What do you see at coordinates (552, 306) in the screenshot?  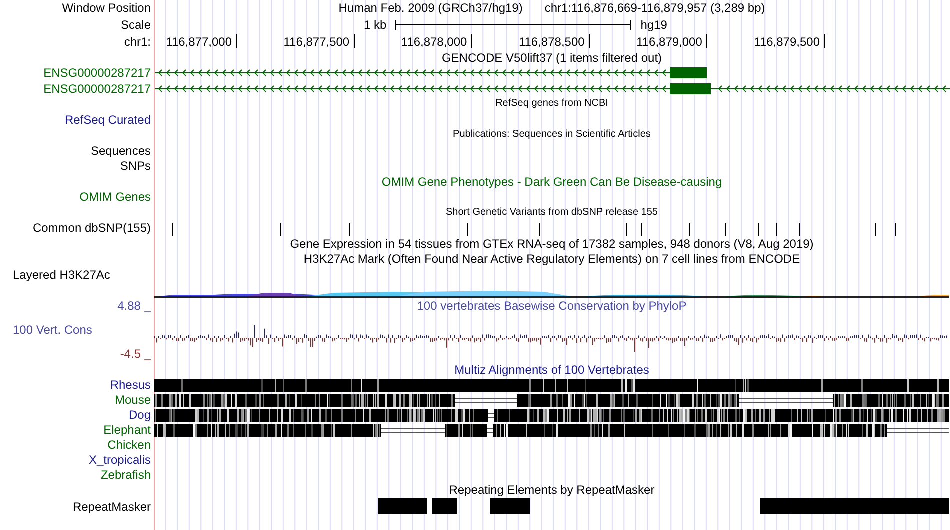 I see `track-title: 100 vertebrates Basewise Conservation by PhyloP` at bounding box center [552, 306].